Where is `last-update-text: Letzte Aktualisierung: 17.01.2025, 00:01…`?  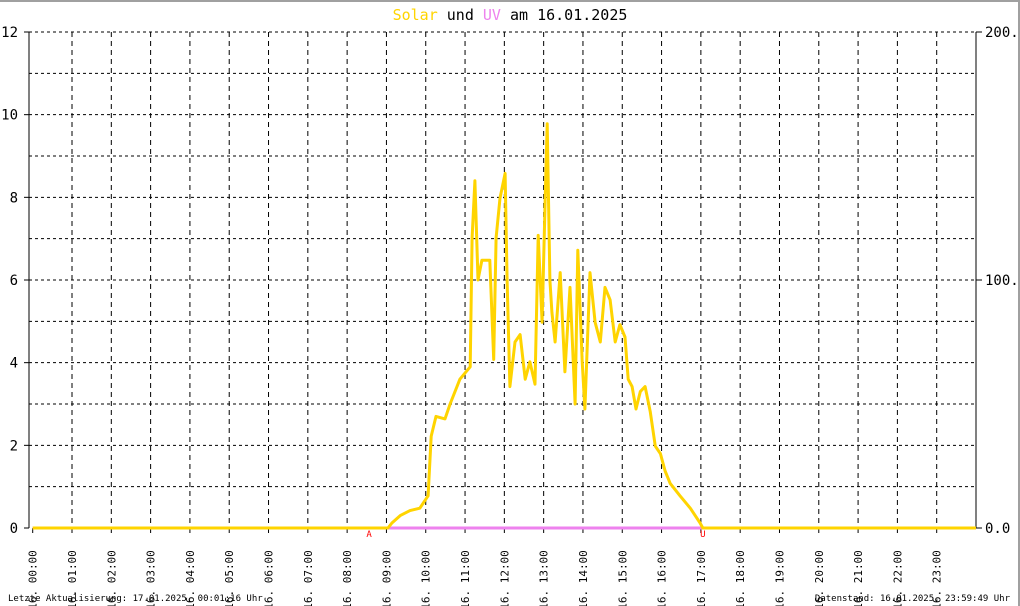 last-update-text: Letzte Aktualisierung: 17.01.2025, 00:01… is located at coordinates (135, 599).